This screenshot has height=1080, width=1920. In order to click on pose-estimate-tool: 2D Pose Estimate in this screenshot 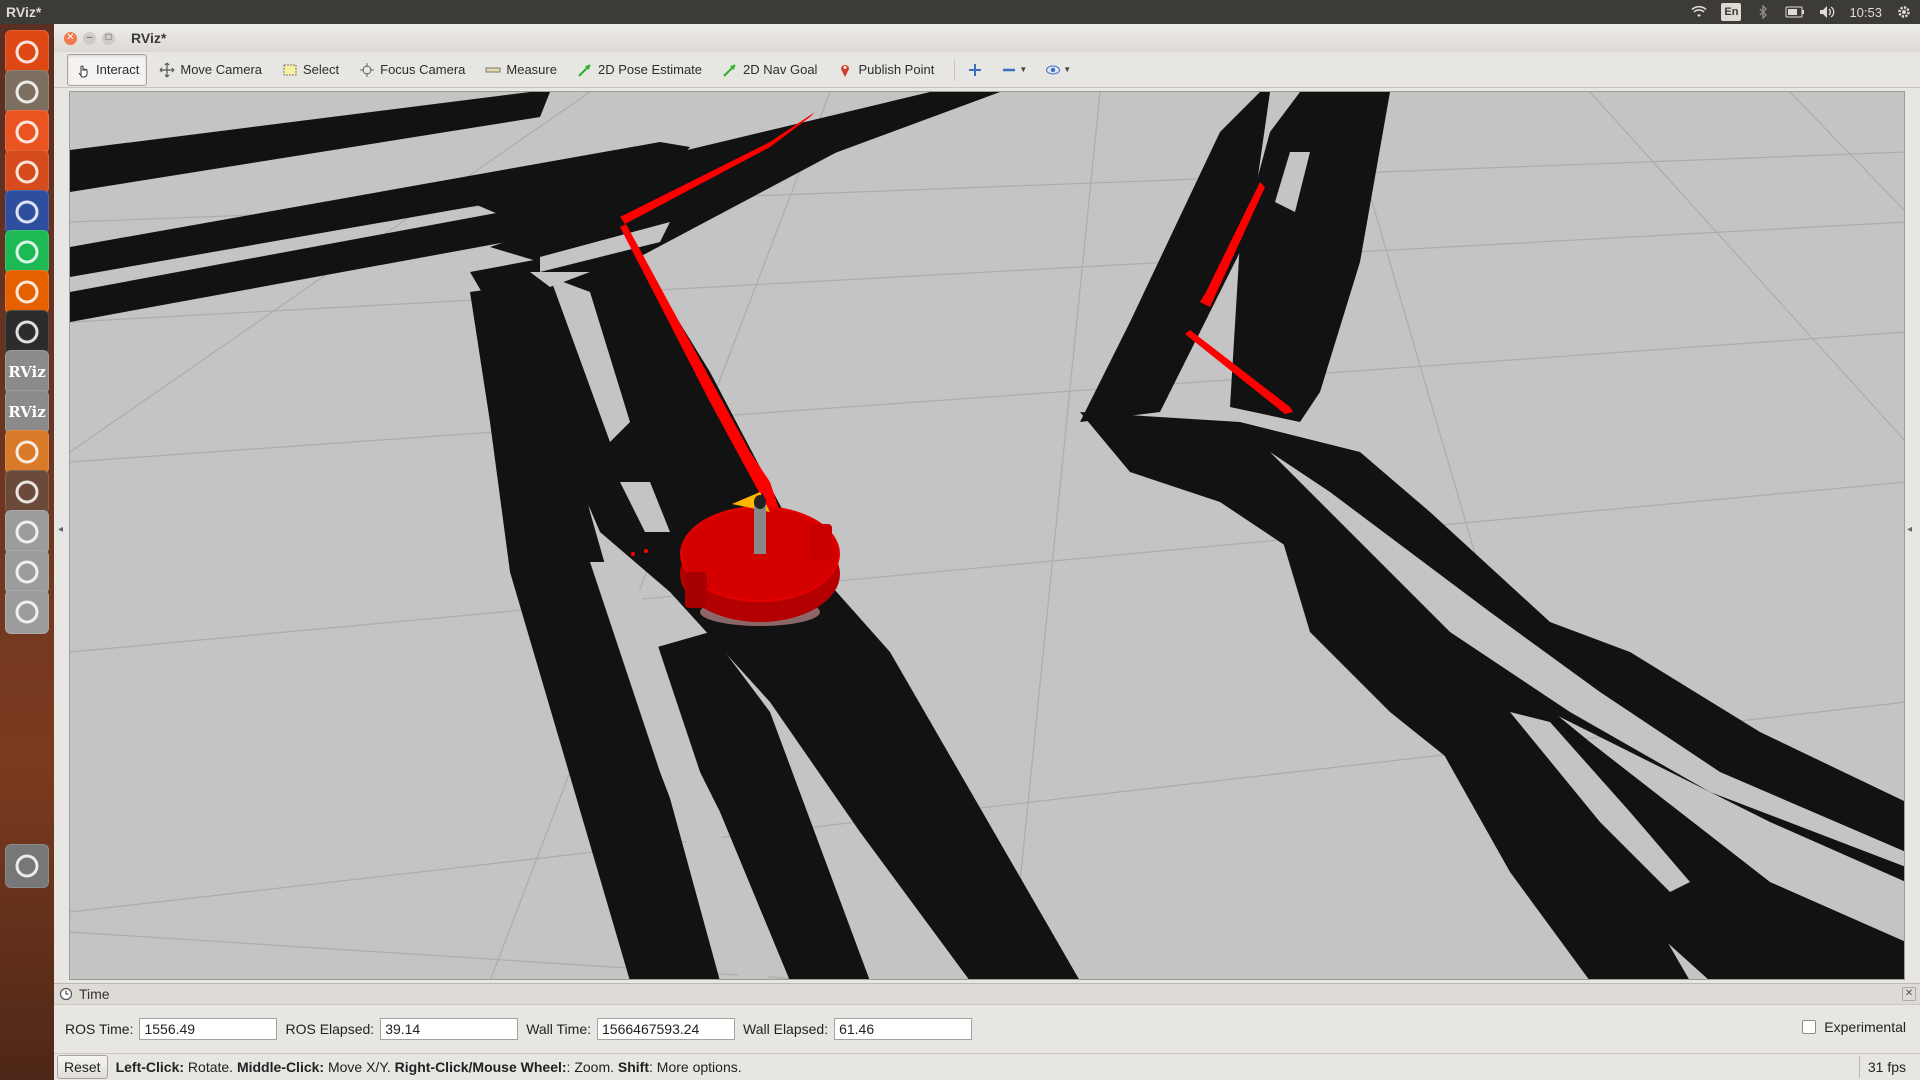, I will do `click(639, 70)`.